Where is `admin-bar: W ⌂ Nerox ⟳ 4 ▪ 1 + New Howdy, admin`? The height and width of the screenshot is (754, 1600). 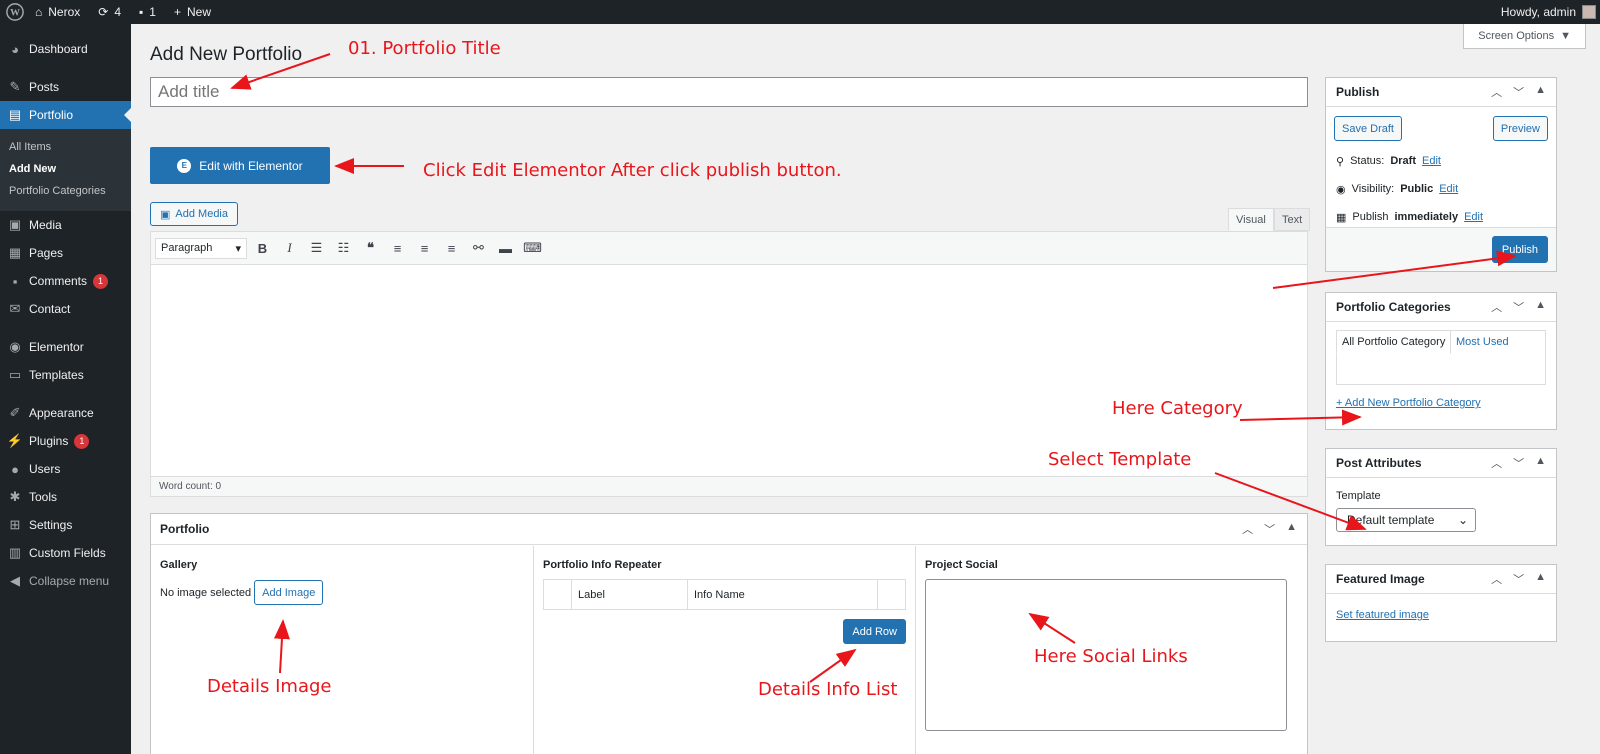
admin-bar: W ⌂ Nerox ⟳ 4 ▪ 1 + New Howdy, admin is located at coordinates (800, 12).